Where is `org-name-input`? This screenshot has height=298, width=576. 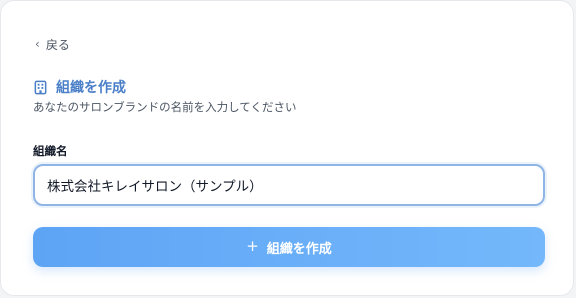
org-name-input is located at coordinates (290, 185).